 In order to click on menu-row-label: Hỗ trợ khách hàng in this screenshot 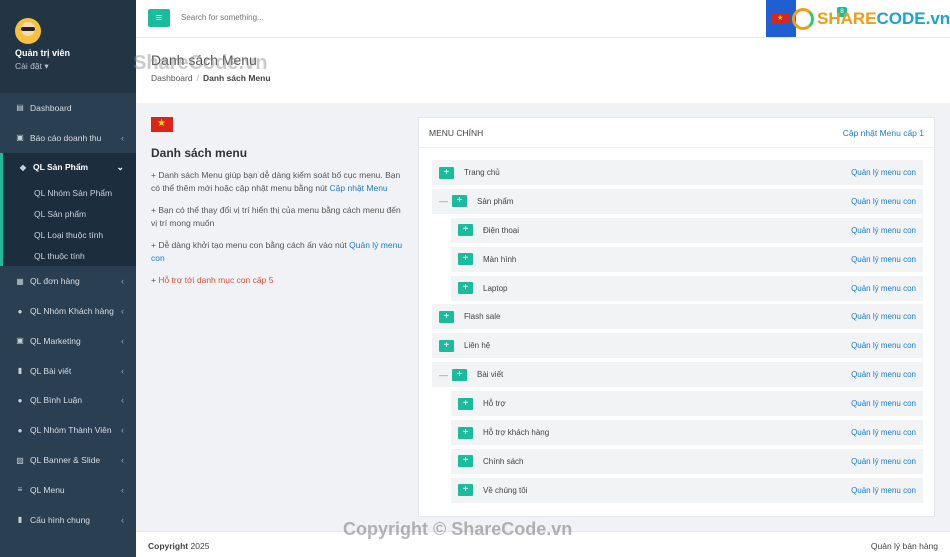, I will do `click(516, 433)`.